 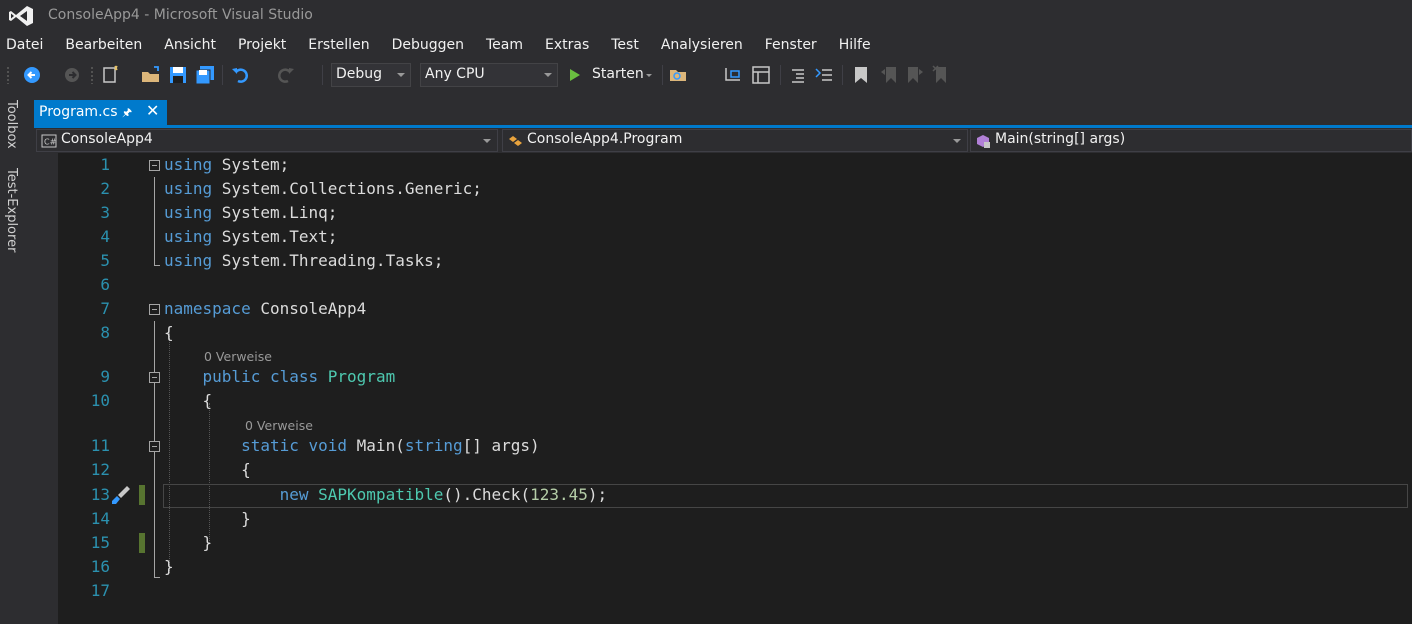 I want to click on code-line: 3 using System.Linq;, so click(x=723, y=213).